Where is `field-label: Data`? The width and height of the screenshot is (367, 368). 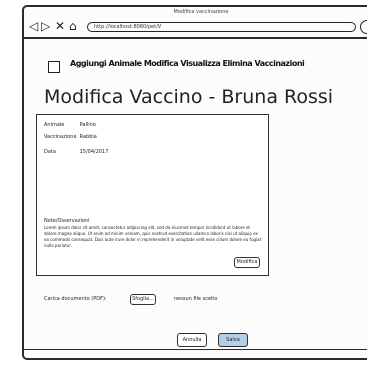 field-label: Data is located at coordinates (50, 152).